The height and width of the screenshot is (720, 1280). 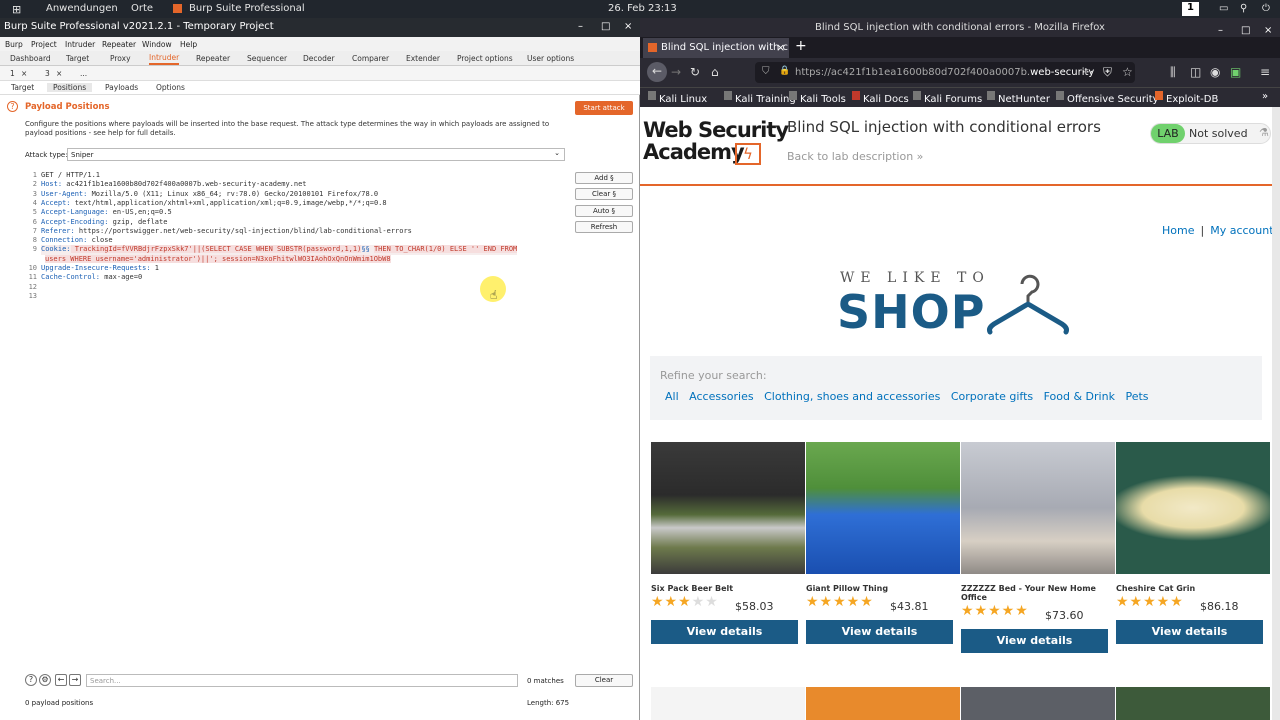 What do you see at coordinates (604, 211) in the screenshot?
I see `auto-marker-button: Auto §` at bounding box center [604, 211].